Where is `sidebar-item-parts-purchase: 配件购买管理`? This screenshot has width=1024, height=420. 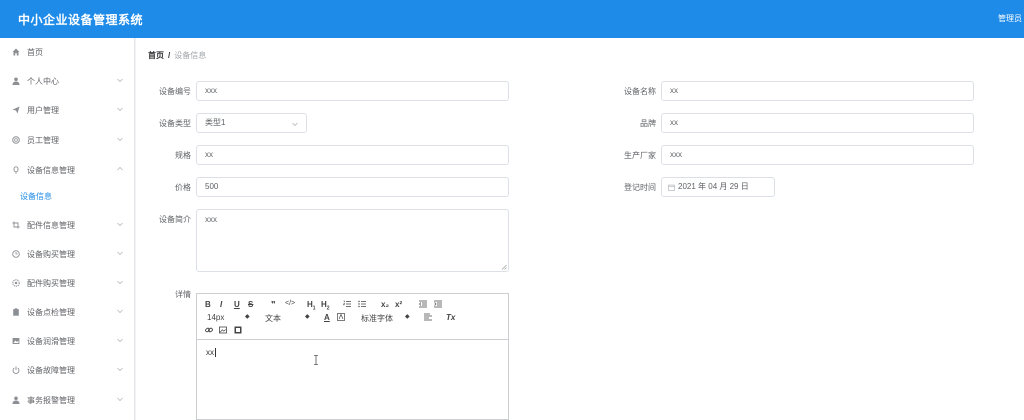
sidebar-item-parts-purchase: 配件购买管理 is located at coordinates (67, 283).